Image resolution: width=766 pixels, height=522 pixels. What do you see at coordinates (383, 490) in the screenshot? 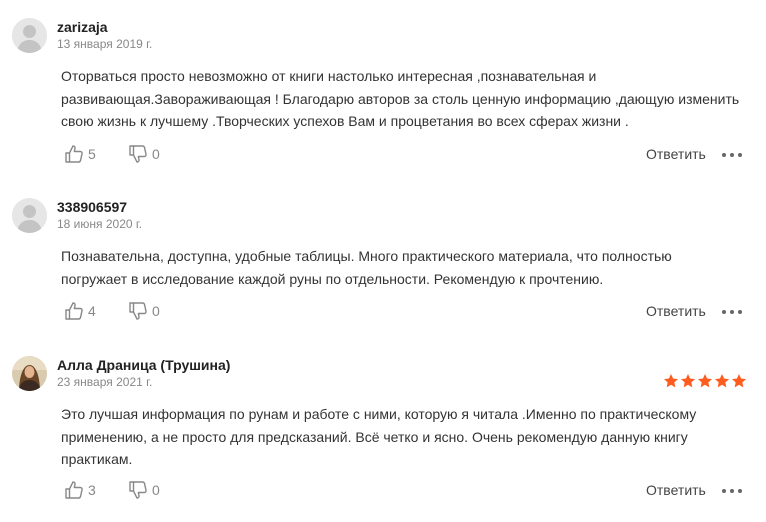
I see `review-actions: 3 0 Ответить` at bounding box center [383, 490].